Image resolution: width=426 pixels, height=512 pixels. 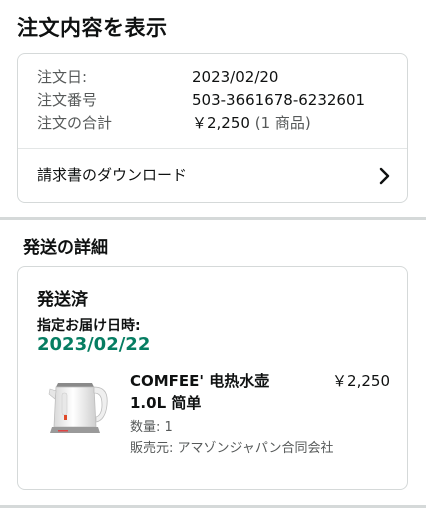 I want to click on order-total-value: ￥2,250 (1 商品), so click(x=251, y=123).